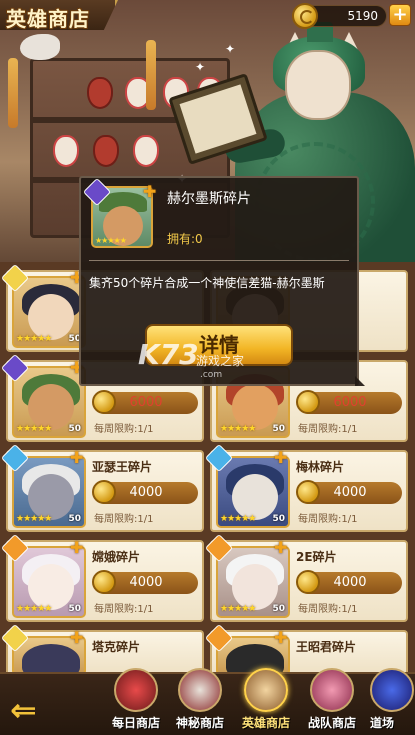  I want to click on shop-item-card: ★★★★★ 50 ✚ 2E碎片 4000 每周限购:1/1, so click(306, 577).